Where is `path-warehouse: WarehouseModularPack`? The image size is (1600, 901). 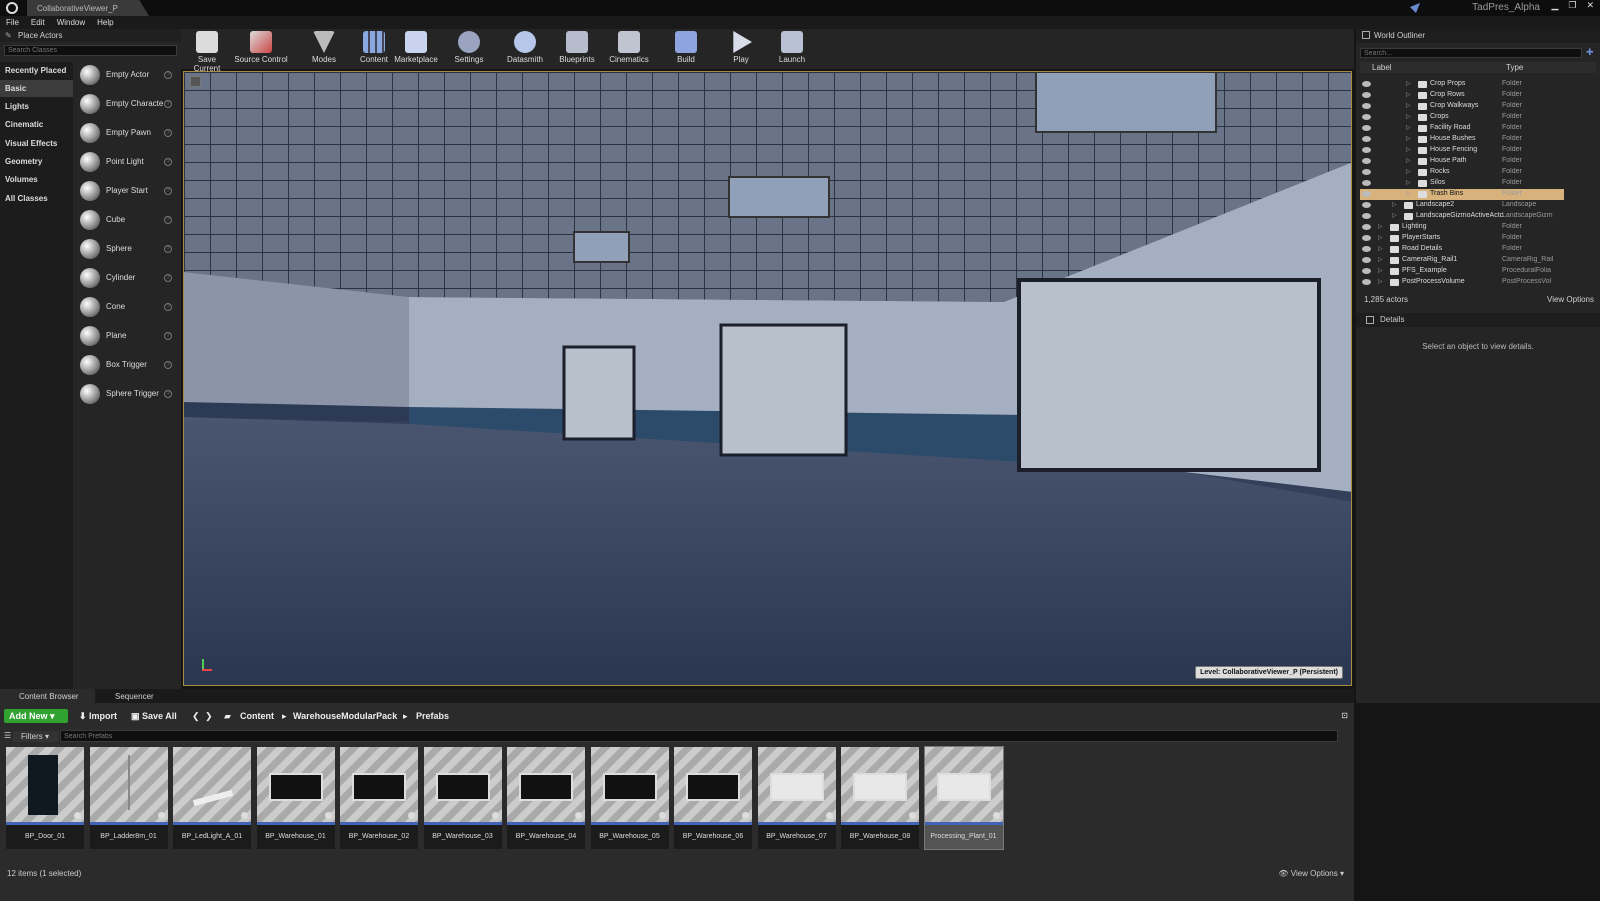 path-warehouse: WarehouseModularPack is located at coordinates (345, 716).